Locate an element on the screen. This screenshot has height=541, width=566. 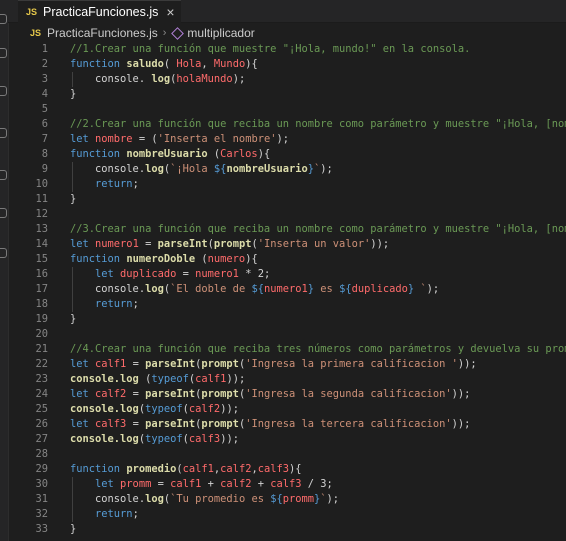
code-line: 33} is located at coordinates (283, 529).